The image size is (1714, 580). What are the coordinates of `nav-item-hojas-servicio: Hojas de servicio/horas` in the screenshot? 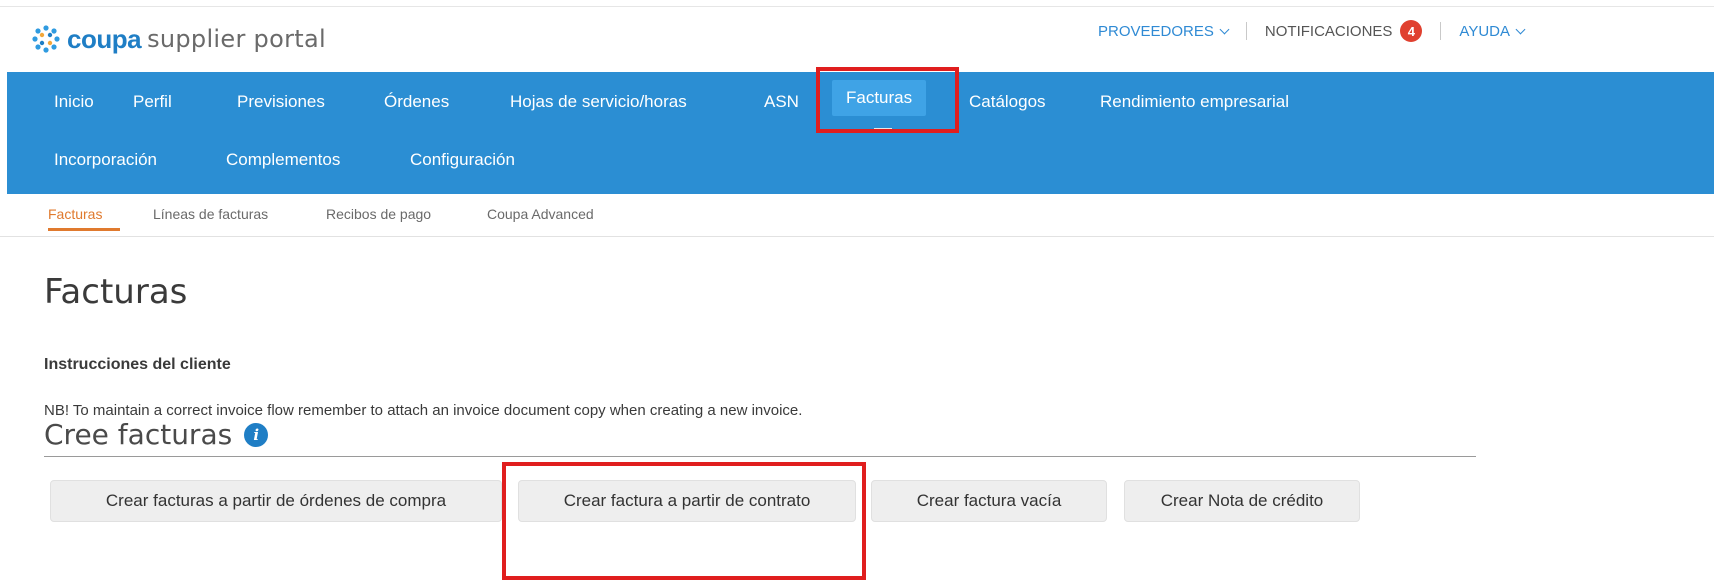 It's located at (598, 102).